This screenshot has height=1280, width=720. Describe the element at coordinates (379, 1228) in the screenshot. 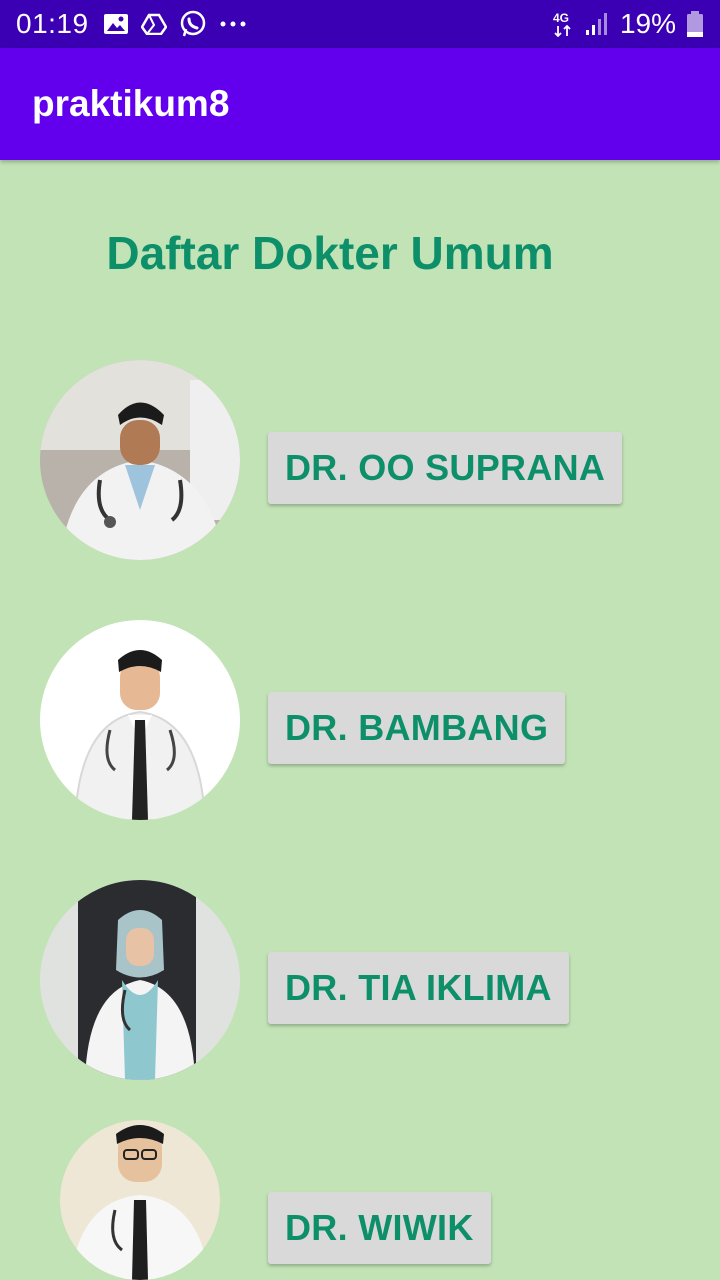

I see `doctor-button: DR. WIWIK` at that location.